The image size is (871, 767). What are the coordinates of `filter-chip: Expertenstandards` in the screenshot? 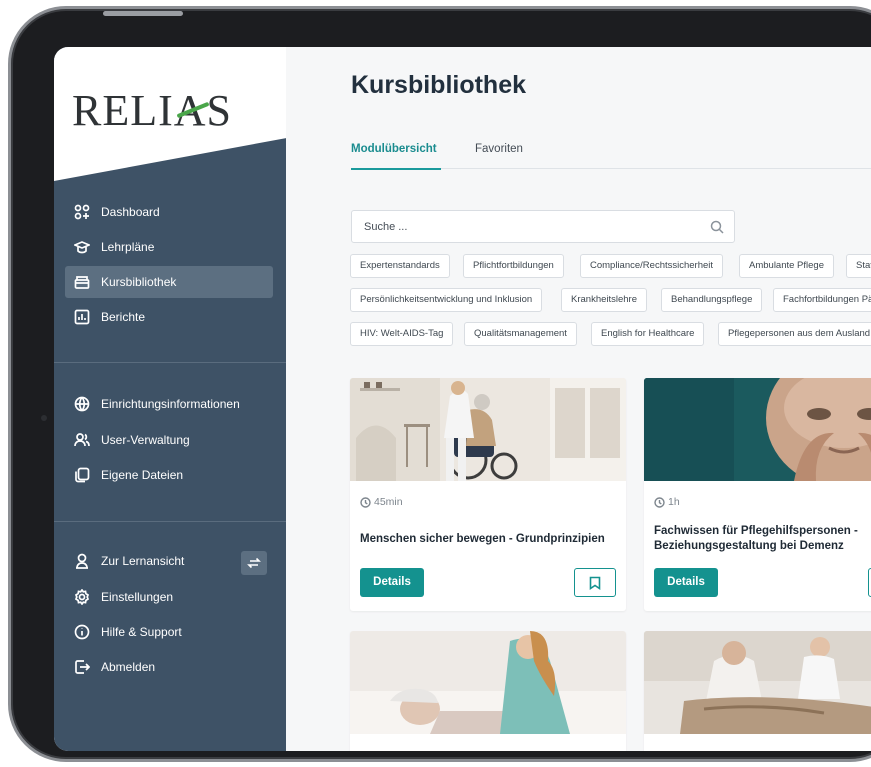 It's located at (400, 266).